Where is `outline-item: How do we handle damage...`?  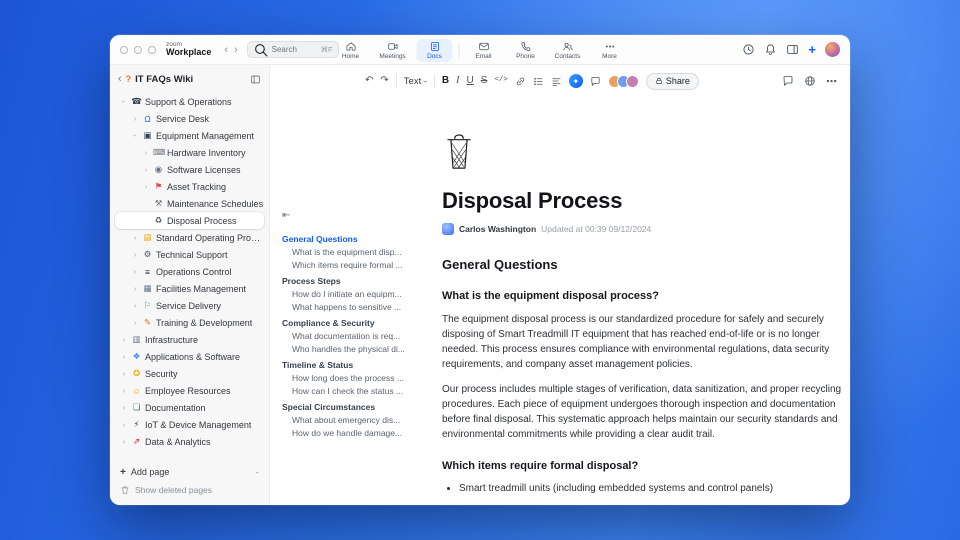 outline-item: How do we handle damage... is located at coordinates (358, 432).